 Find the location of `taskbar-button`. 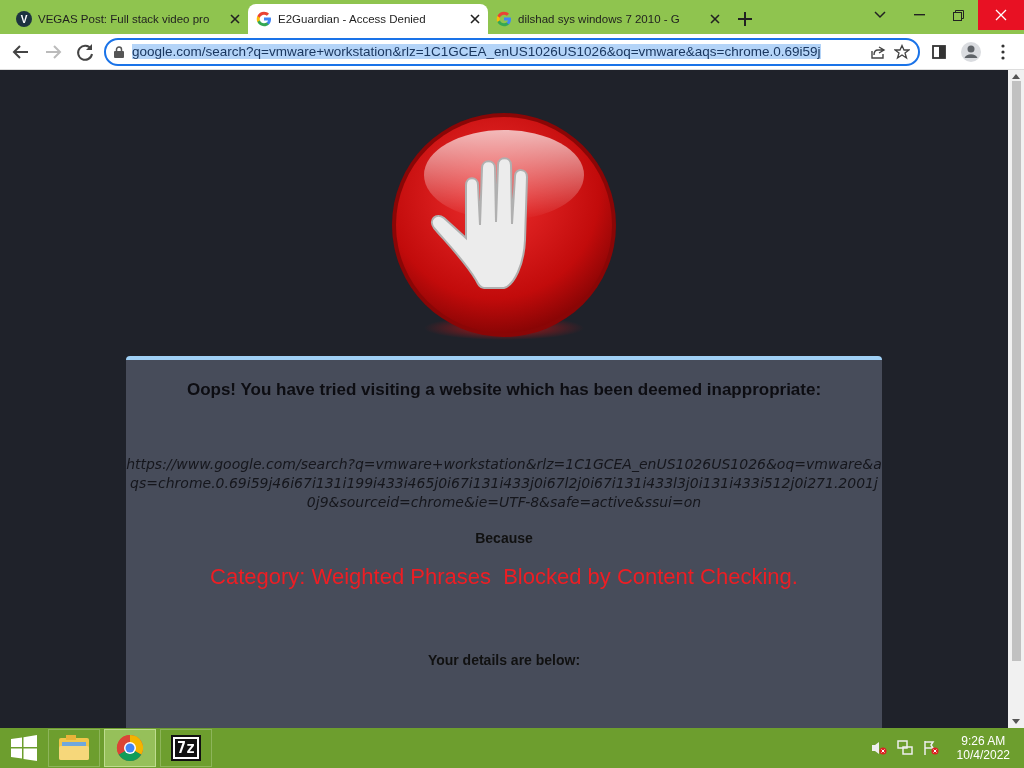

taskbar-button is located at coordinates (130, 748).